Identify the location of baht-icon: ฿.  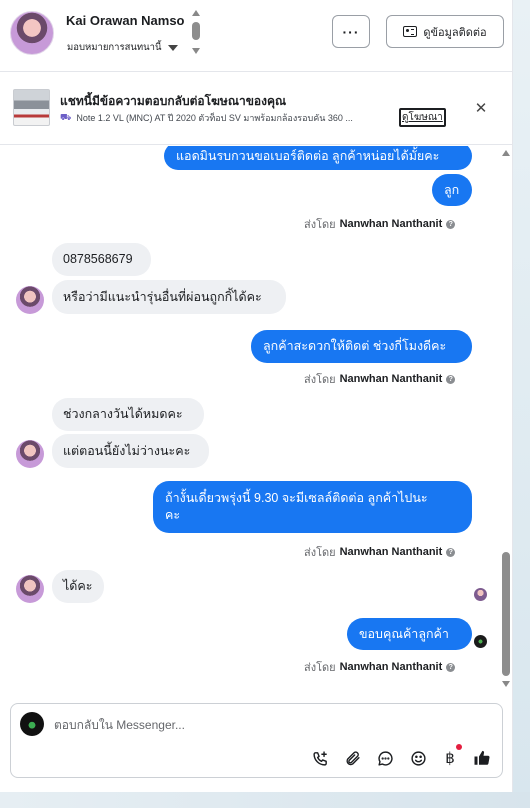
(450, 758).